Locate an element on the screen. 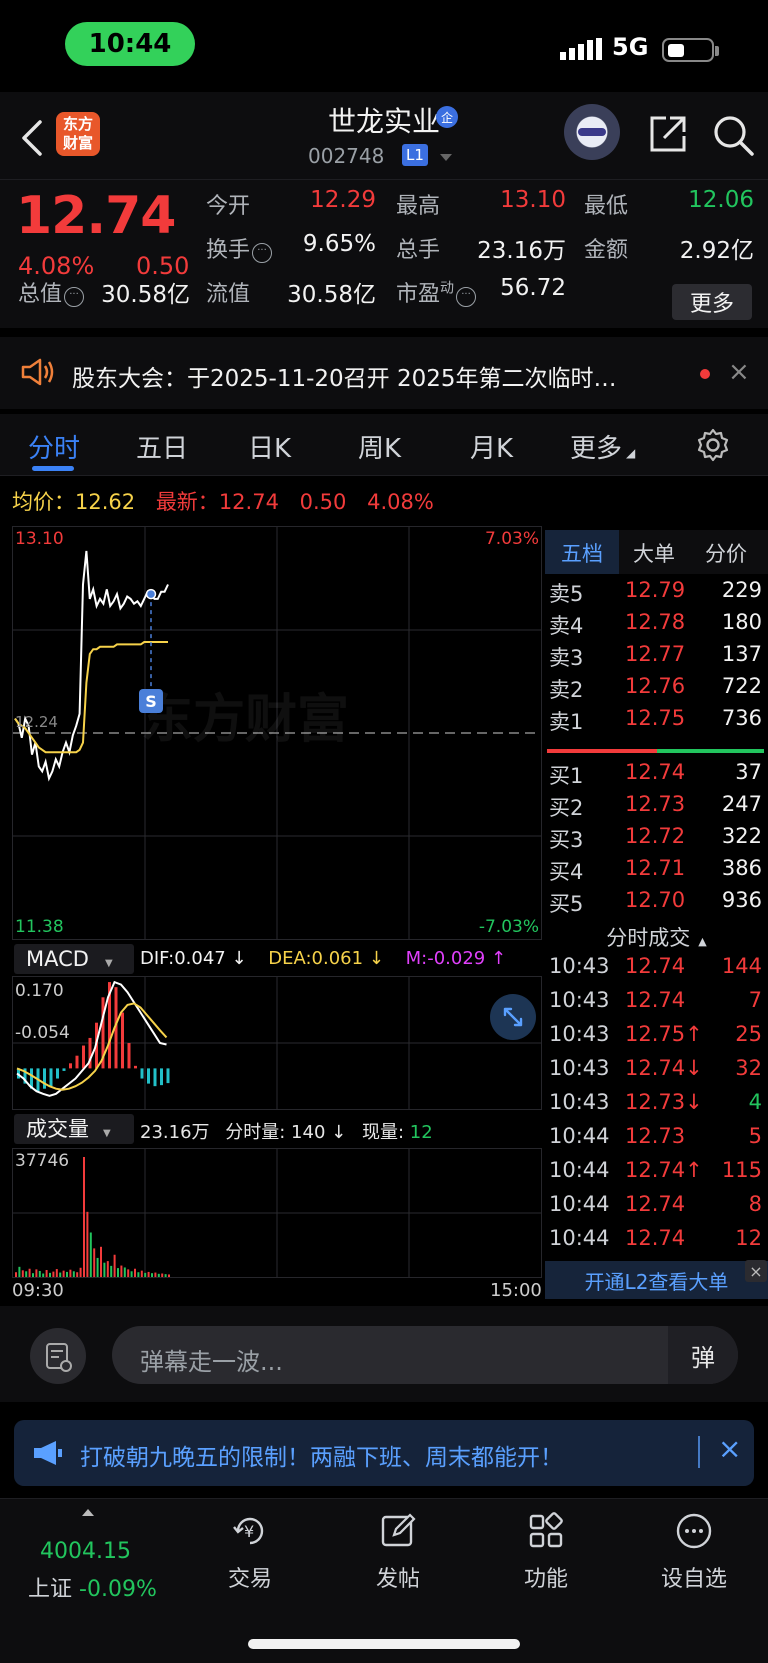  index-value: 4004.15 is located at coordinates (85, 1551).